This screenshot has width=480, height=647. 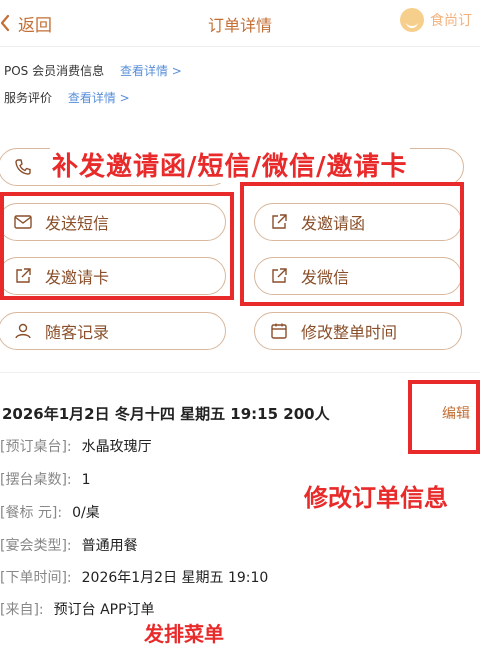 What do you see at coordinates (36, 578) in the screenshot?
I see `field-key: [下单时间]:` at bounding box center [36, 578].